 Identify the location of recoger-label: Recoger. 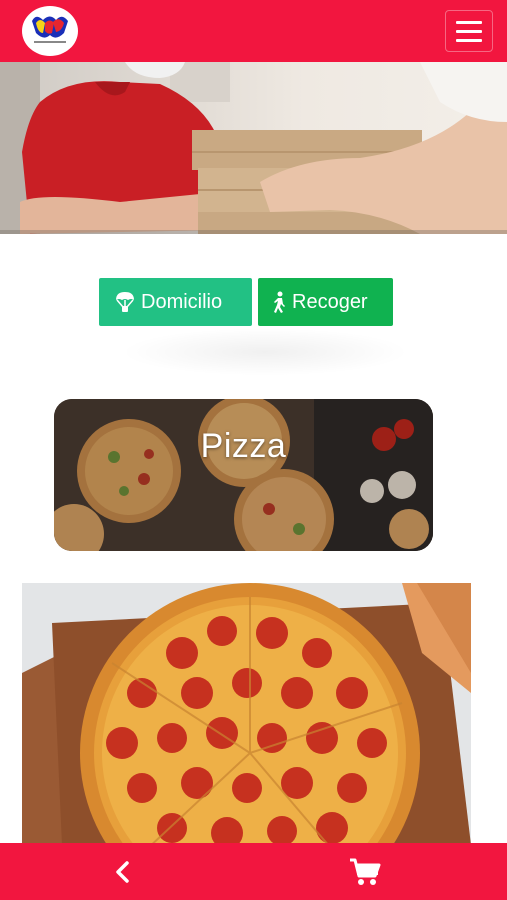
(330, 301).